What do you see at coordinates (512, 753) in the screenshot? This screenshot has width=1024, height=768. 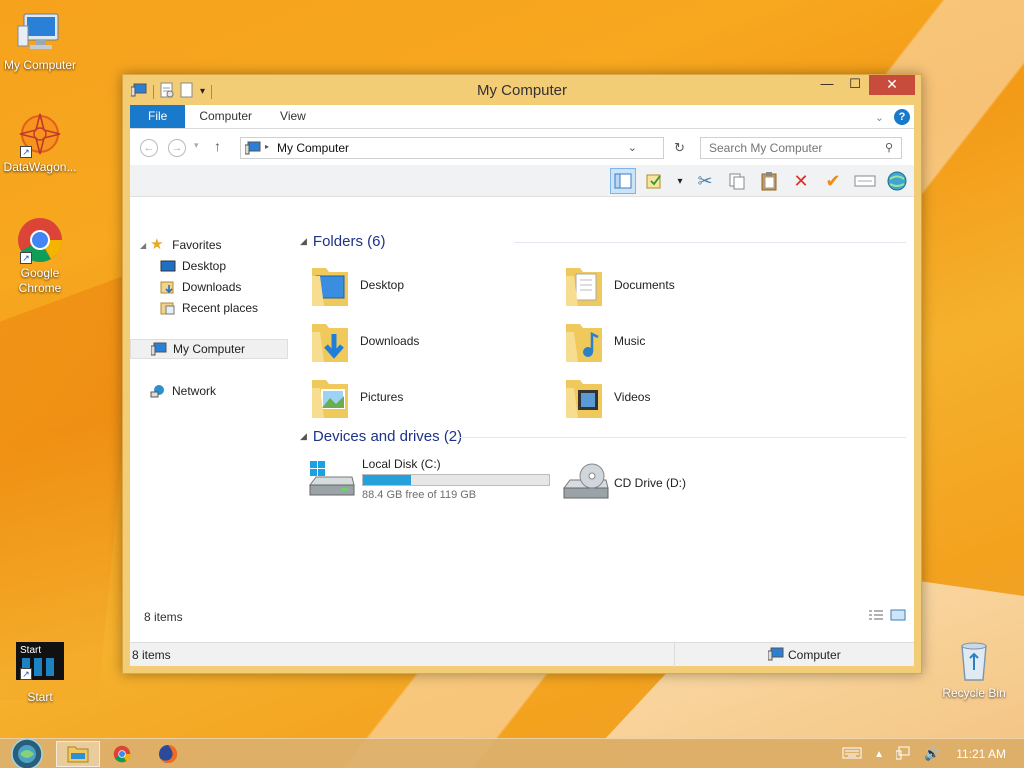 I see `taskbar: ▲ 🔊 11:21 AM` at bounding box center [512, 753].